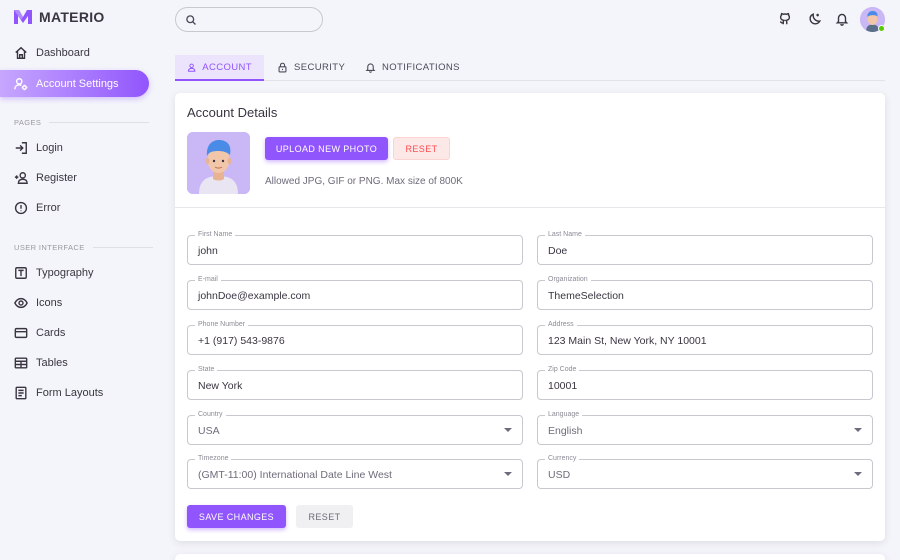 This screenshot has width=900, height=560. I want to click on account-icon, so click(191, 67).